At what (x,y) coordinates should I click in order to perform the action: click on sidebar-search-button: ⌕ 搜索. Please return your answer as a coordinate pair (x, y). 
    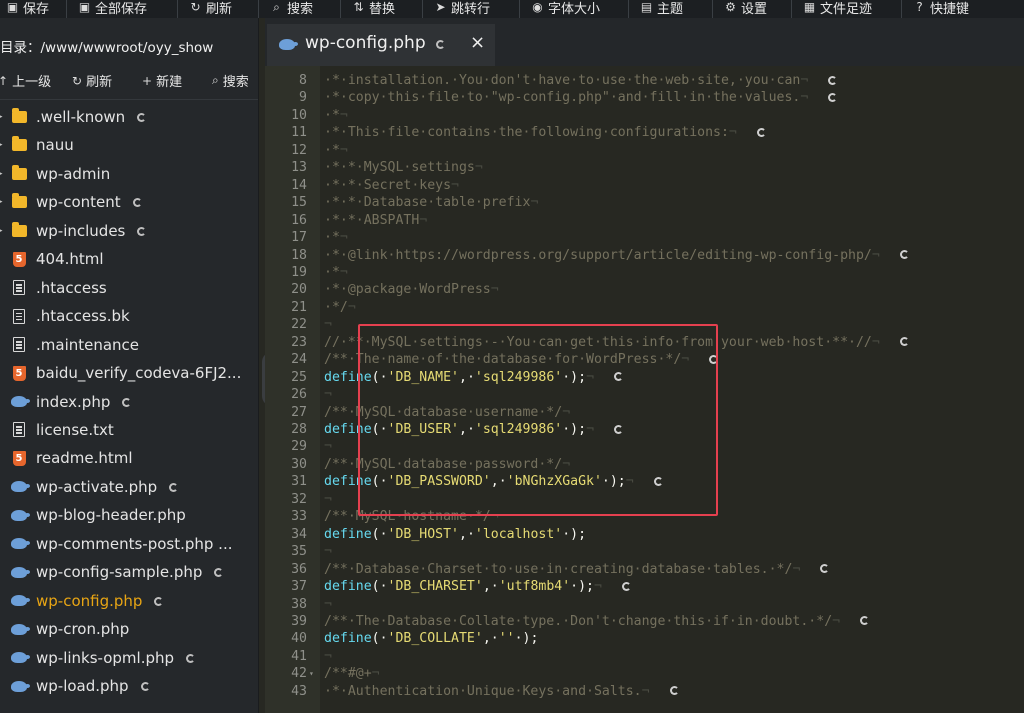
    Looking at the image, I should click on (230, 80).